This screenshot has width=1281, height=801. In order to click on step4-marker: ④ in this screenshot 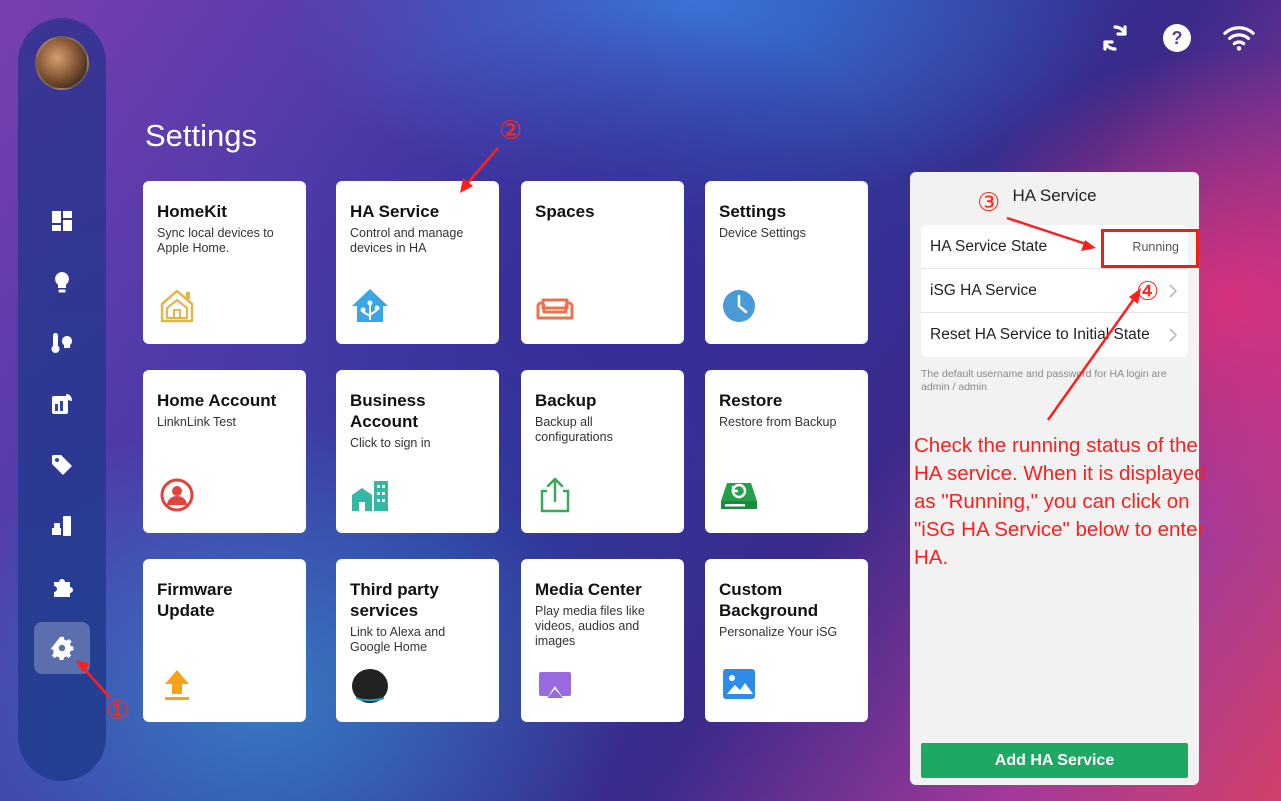, I will do `click(1148, 291)`.